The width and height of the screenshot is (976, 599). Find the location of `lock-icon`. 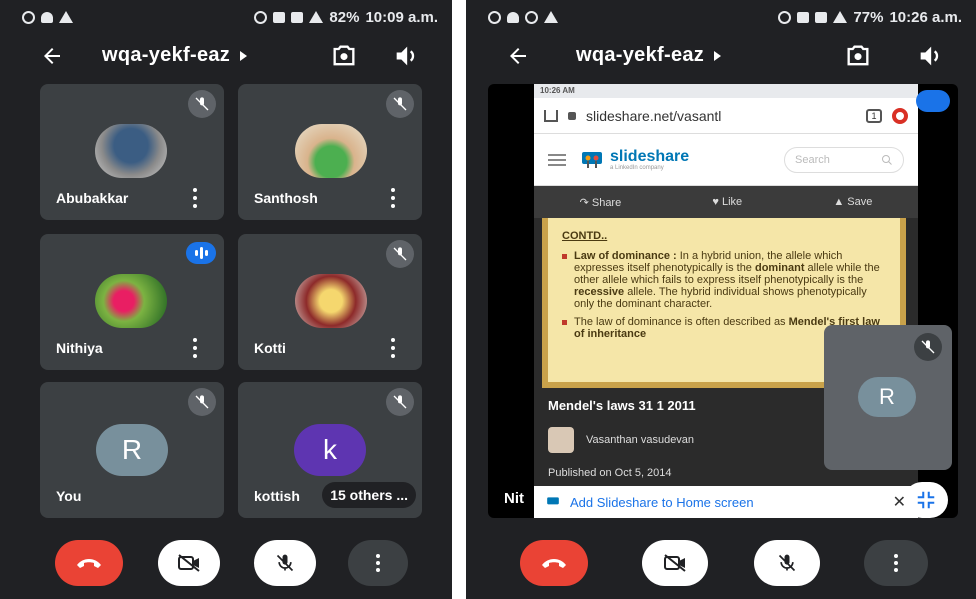

lock-icon is located at coordinates (572, 115).